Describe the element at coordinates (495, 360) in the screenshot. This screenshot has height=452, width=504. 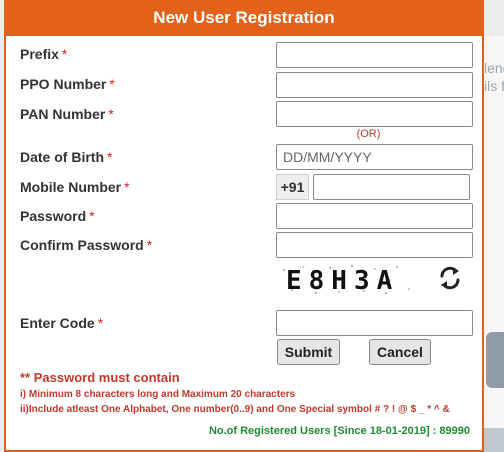
I see `background-button` at that location.